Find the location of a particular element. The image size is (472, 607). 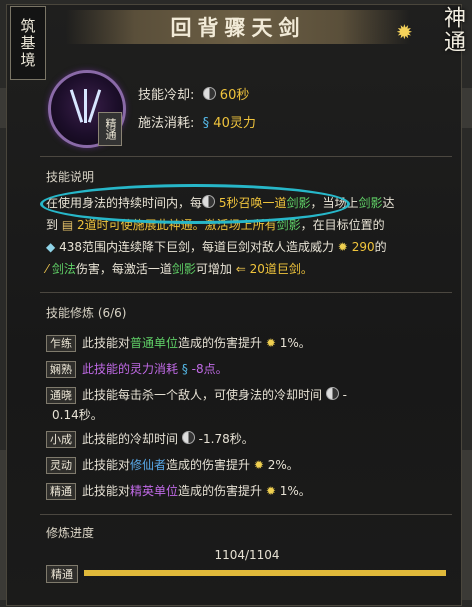

progress-fill is located at coordinates (265, 573).